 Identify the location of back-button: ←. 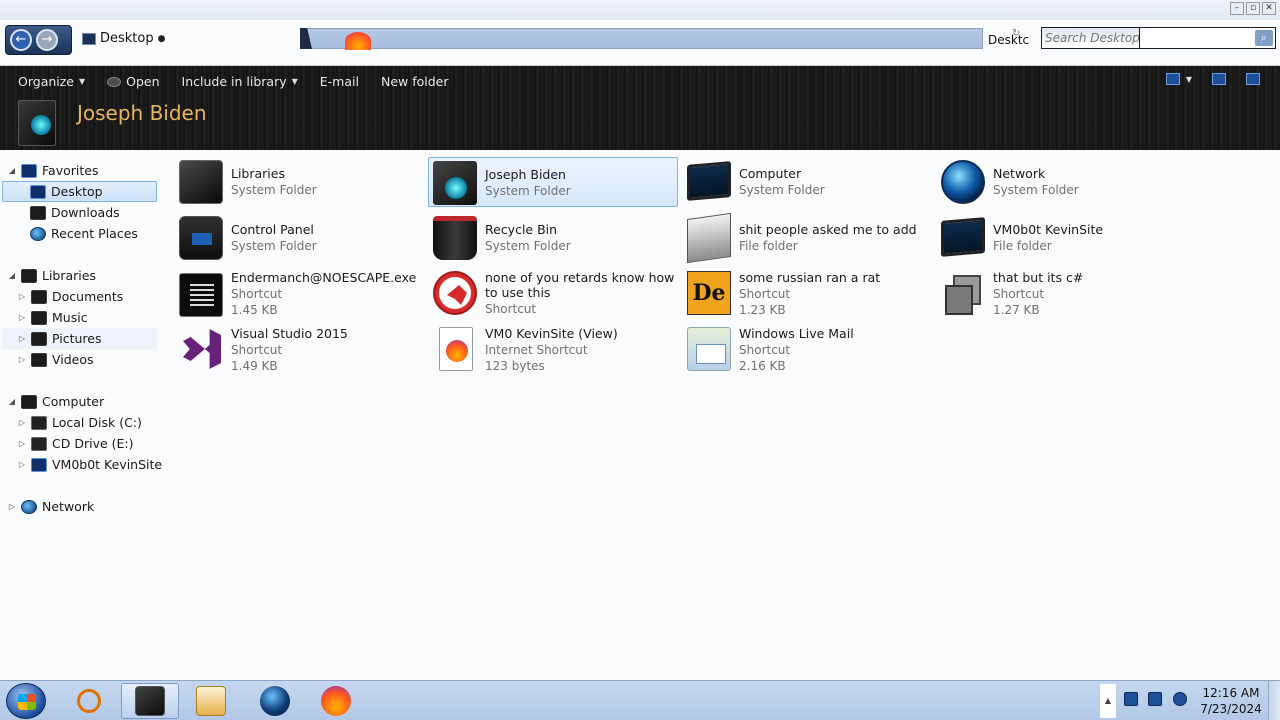
(21, 40).